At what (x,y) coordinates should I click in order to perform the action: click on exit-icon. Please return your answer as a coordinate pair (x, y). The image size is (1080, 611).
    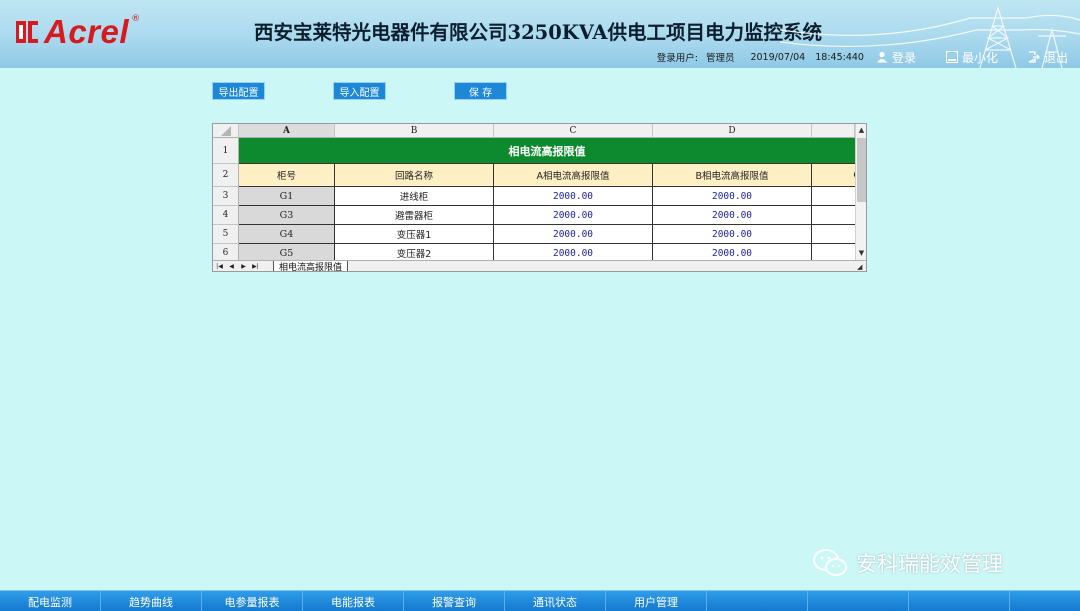
    Looking at the image, I should click on (1034, 57).